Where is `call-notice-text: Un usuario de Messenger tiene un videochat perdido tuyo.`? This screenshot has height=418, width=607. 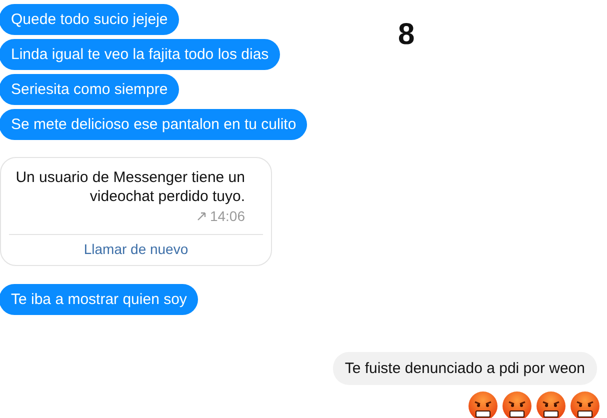 call-notice-text: Un usuario de Messenger tiene un videochat perdido tuyo. is located at coordinates (130, 187).